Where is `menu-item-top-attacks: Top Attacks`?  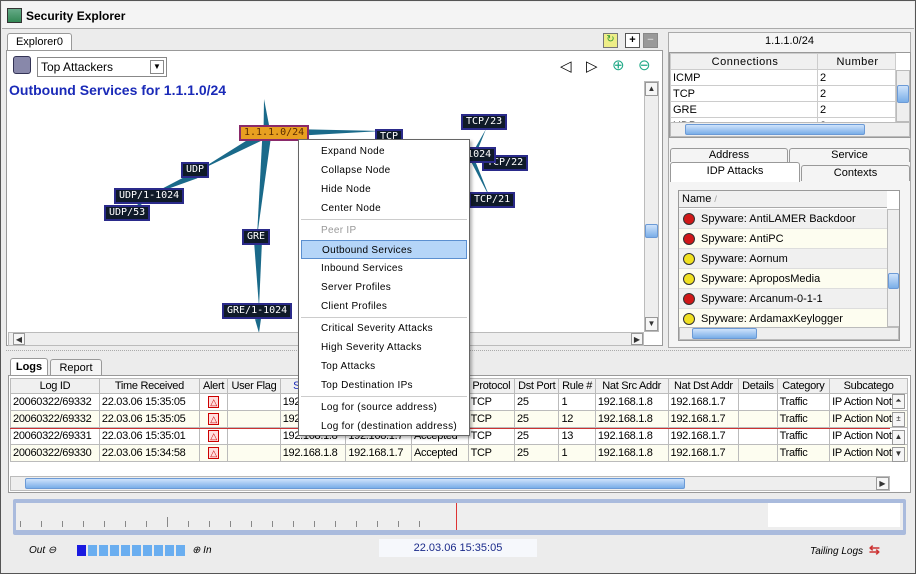 menu-item-top-attacks: Top Attacks is located at coordinates (384, 366).